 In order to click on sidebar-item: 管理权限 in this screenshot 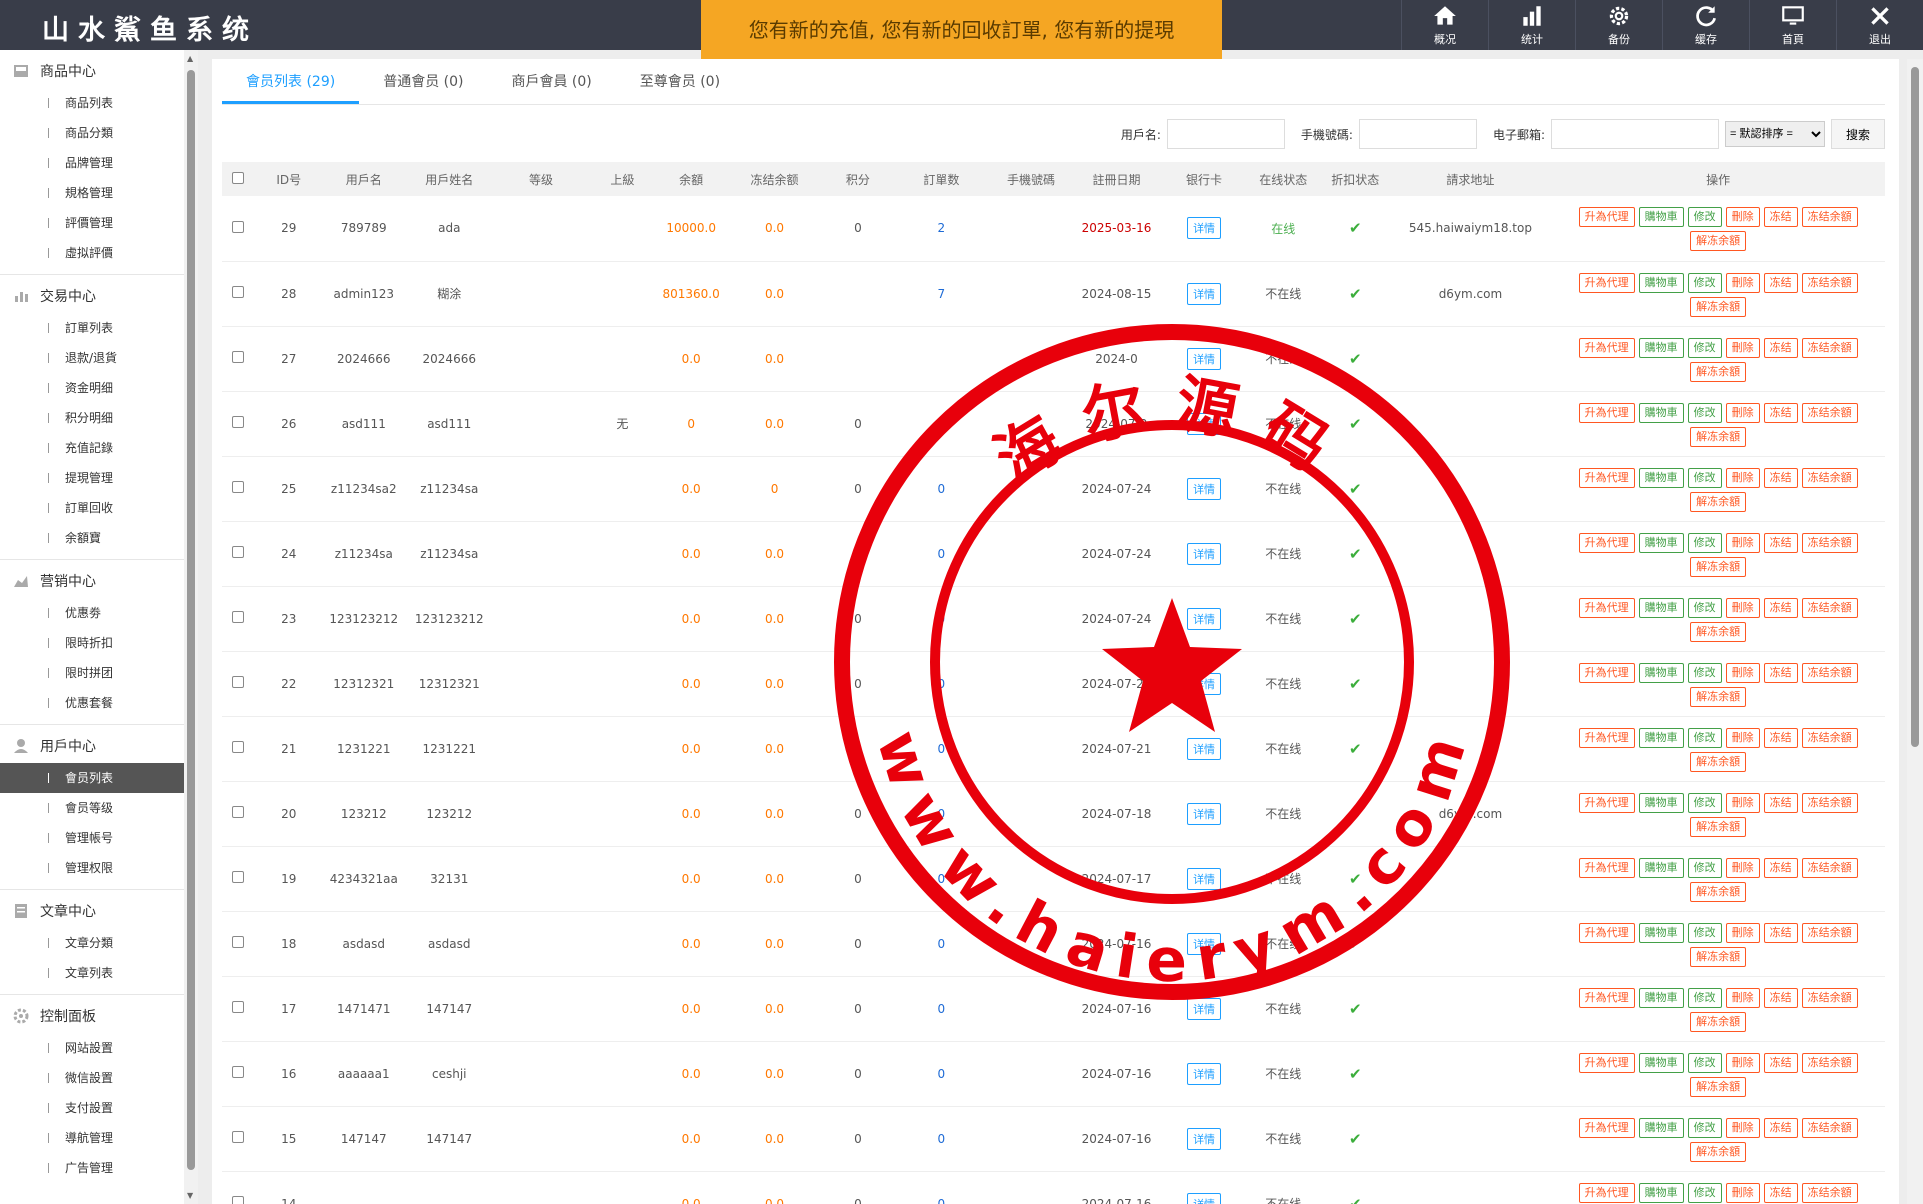, I will do `click(92, 868)`.